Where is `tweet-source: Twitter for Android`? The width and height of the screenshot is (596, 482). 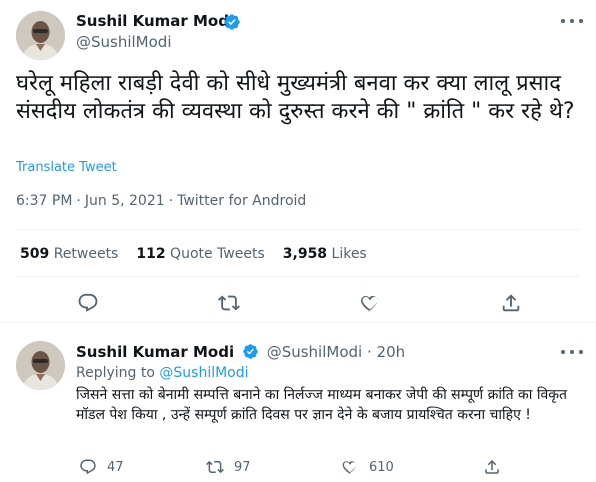 tweet-source: Twitter for Android is located at coordinates (241, 201).